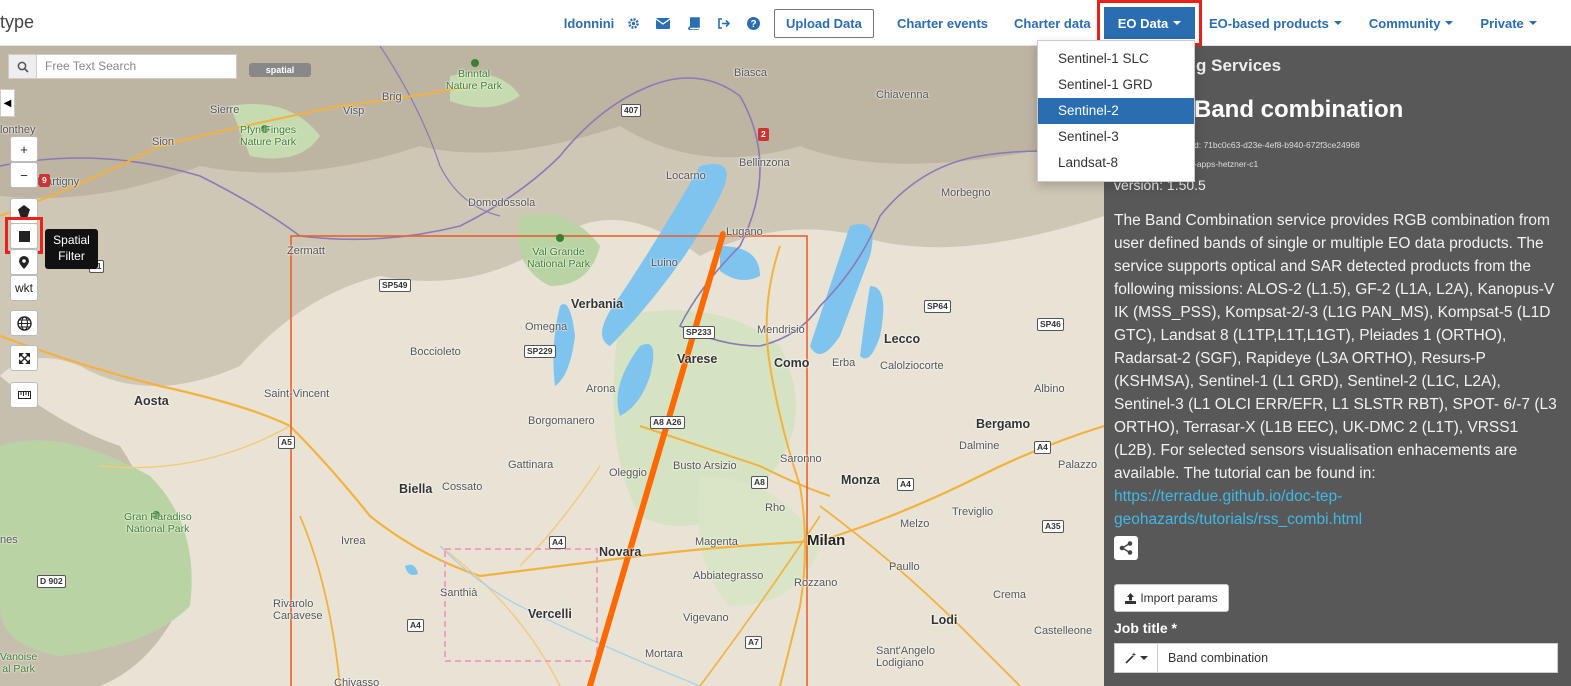 This screenshot has width=1571, height=686. I want to click on map-label-bergamo: Bergamo, so click(1003, 424).